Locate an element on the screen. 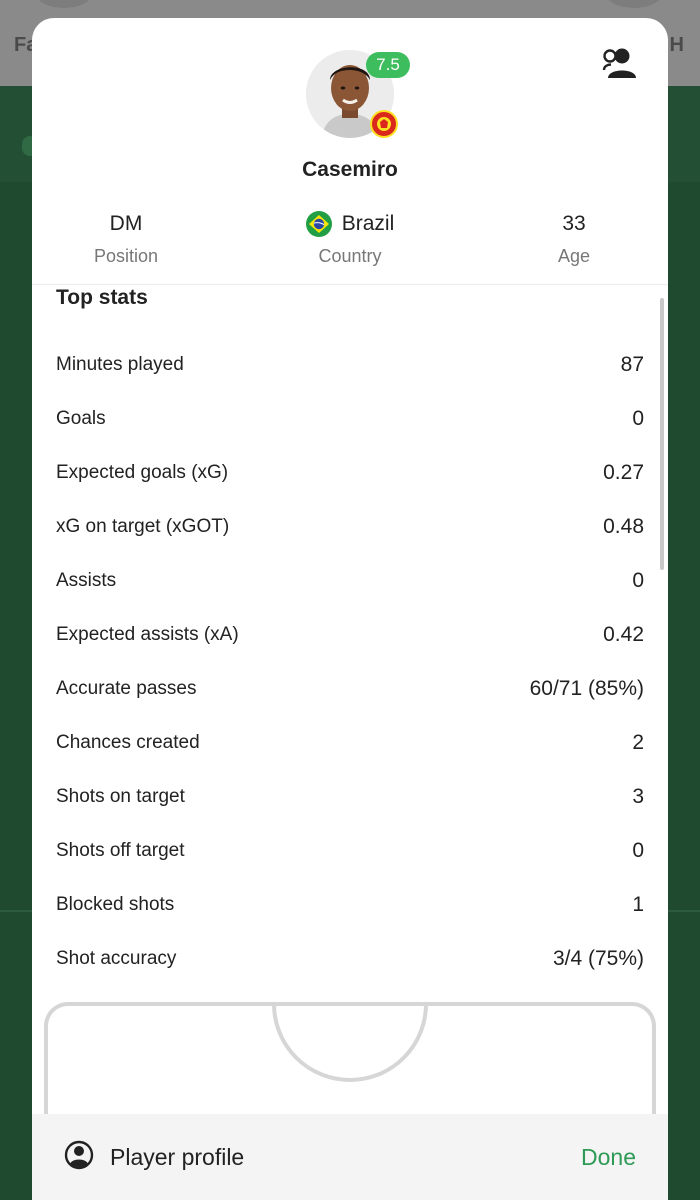  player-info-row: DM Position Brazil Country 33 Age is located at coordinates (350, 245).